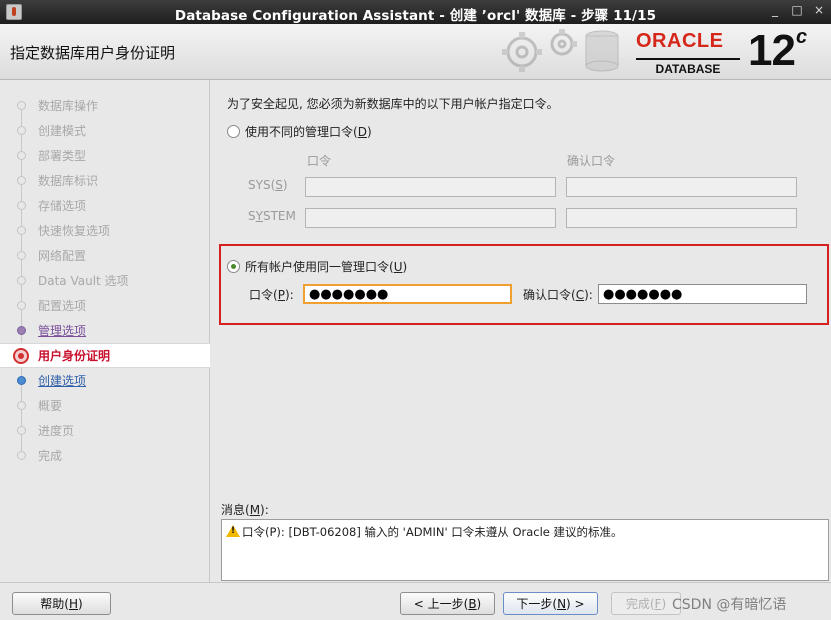 This screenshot has height=620, width=831. Describe the element at coordinates (21, 355) in the screenshot. I see `current-step-icon` at that location.